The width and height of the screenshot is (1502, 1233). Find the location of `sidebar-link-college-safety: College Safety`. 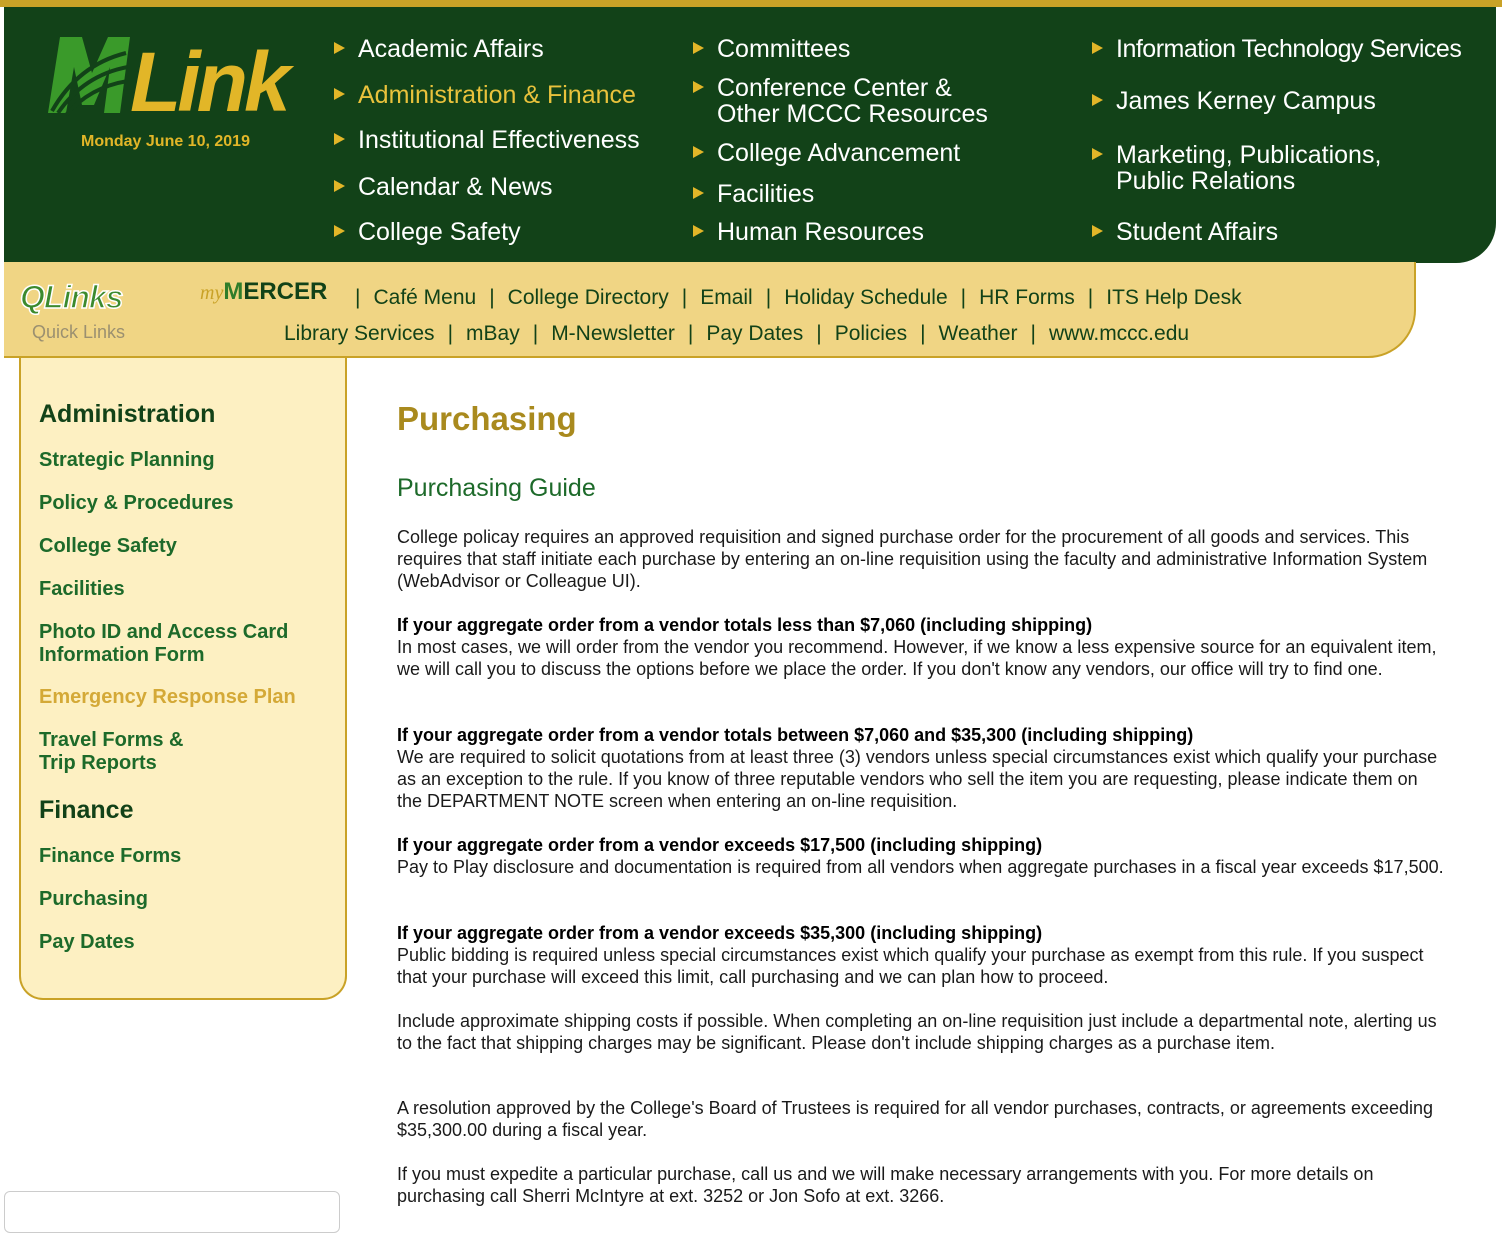

sidebar-link-college-safety: College Safety is located at coordinates (108, 546).